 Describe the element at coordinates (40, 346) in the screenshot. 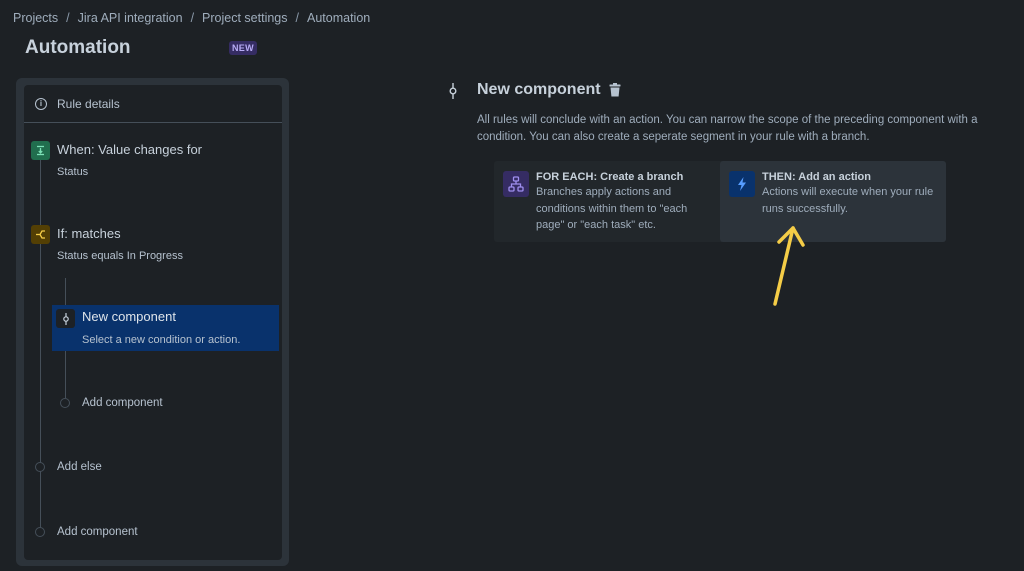

I see `connector-line-main` at that location.